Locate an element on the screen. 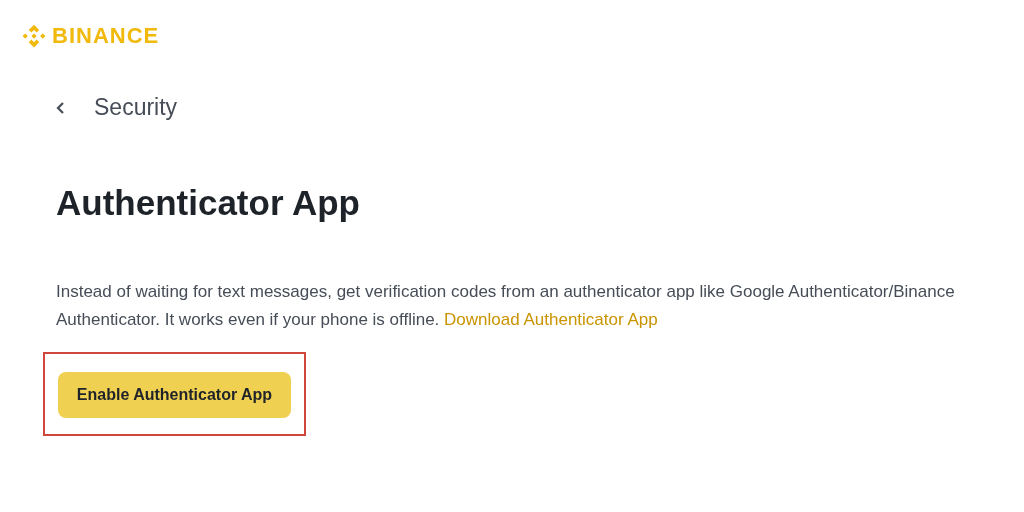 Image resolution: width=1024 pixels, height=512 pixels. enable-button: Enable Authenticator App is located at coordinates (174, 395).